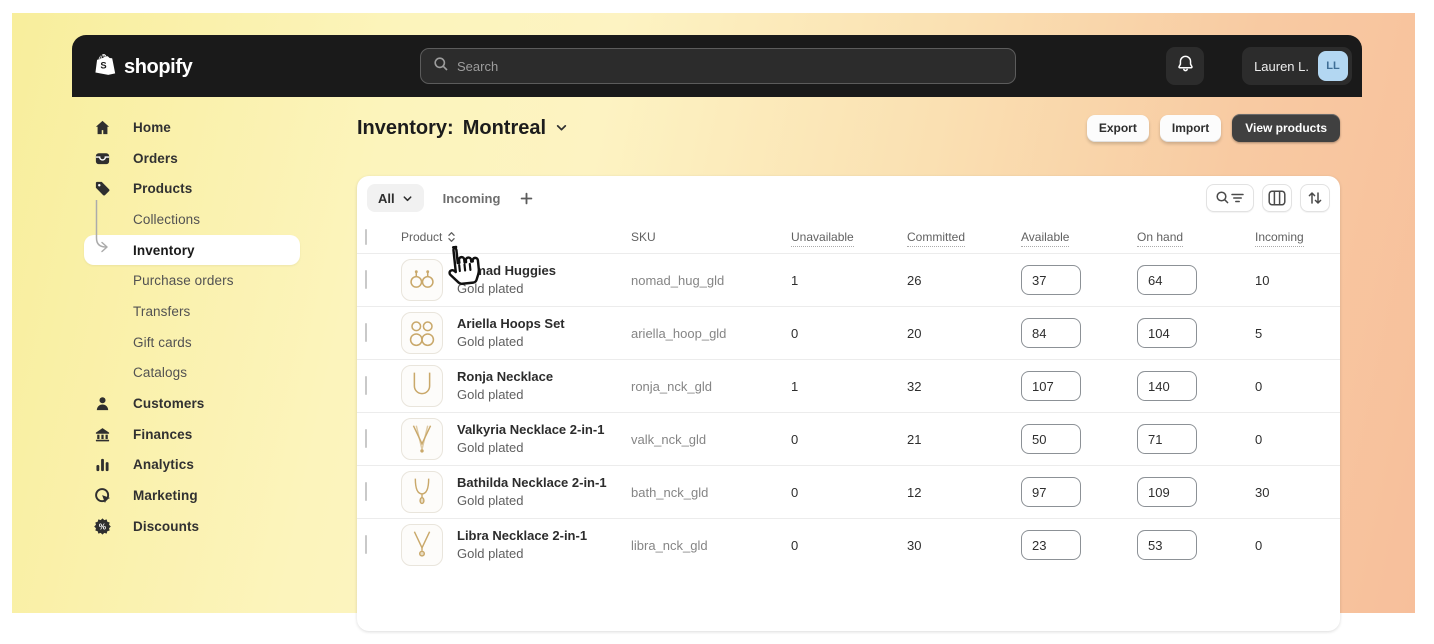 This screenshot has width=1434, height=644. Describe the element at coordinates (192, 526) in the screenshot. I see `sidebar-item-discounts: % Discounts` at that location.